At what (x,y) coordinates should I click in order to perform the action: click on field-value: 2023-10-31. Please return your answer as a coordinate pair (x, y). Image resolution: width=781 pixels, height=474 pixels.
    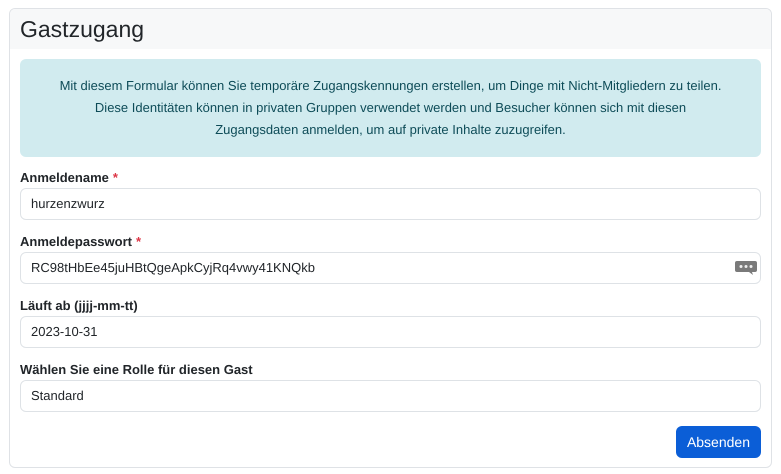
    Looking at the image, I should click on (64, 332).